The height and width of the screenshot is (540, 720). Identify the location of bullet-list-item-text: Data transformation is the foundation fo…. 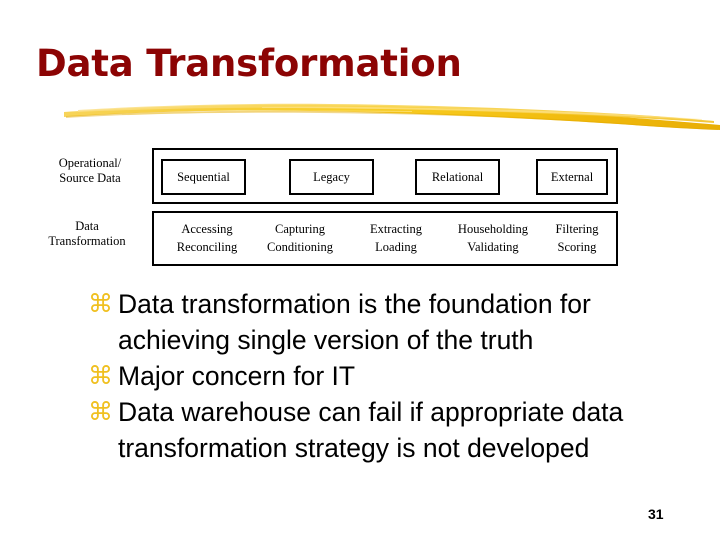
(358, 322).